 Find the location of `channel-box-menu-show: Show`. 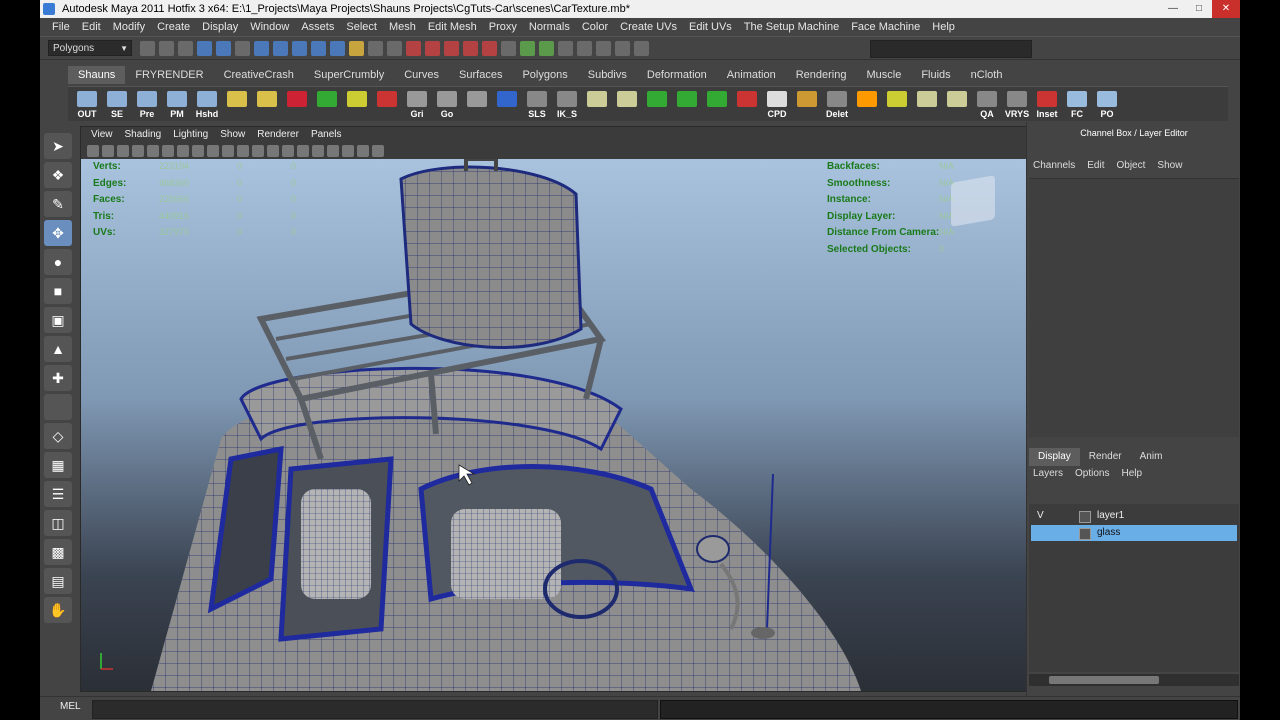

channel-box-menu-show: Show is located at coordinates (1169, 165).